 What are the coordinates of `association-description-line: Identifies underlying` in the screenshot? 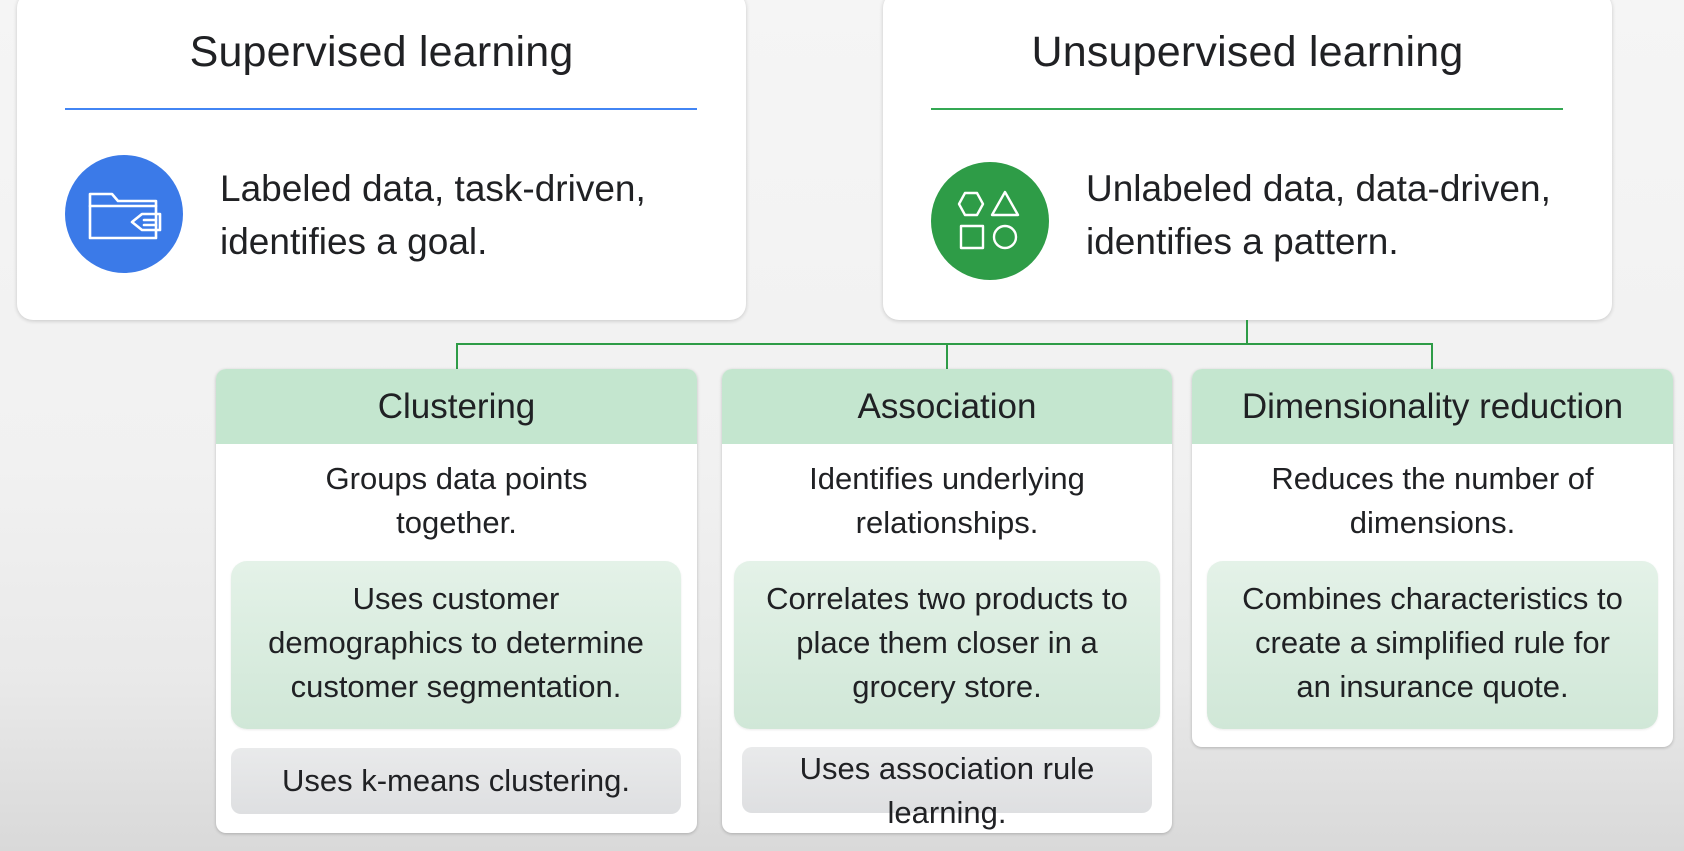 It's located at (947, 478).